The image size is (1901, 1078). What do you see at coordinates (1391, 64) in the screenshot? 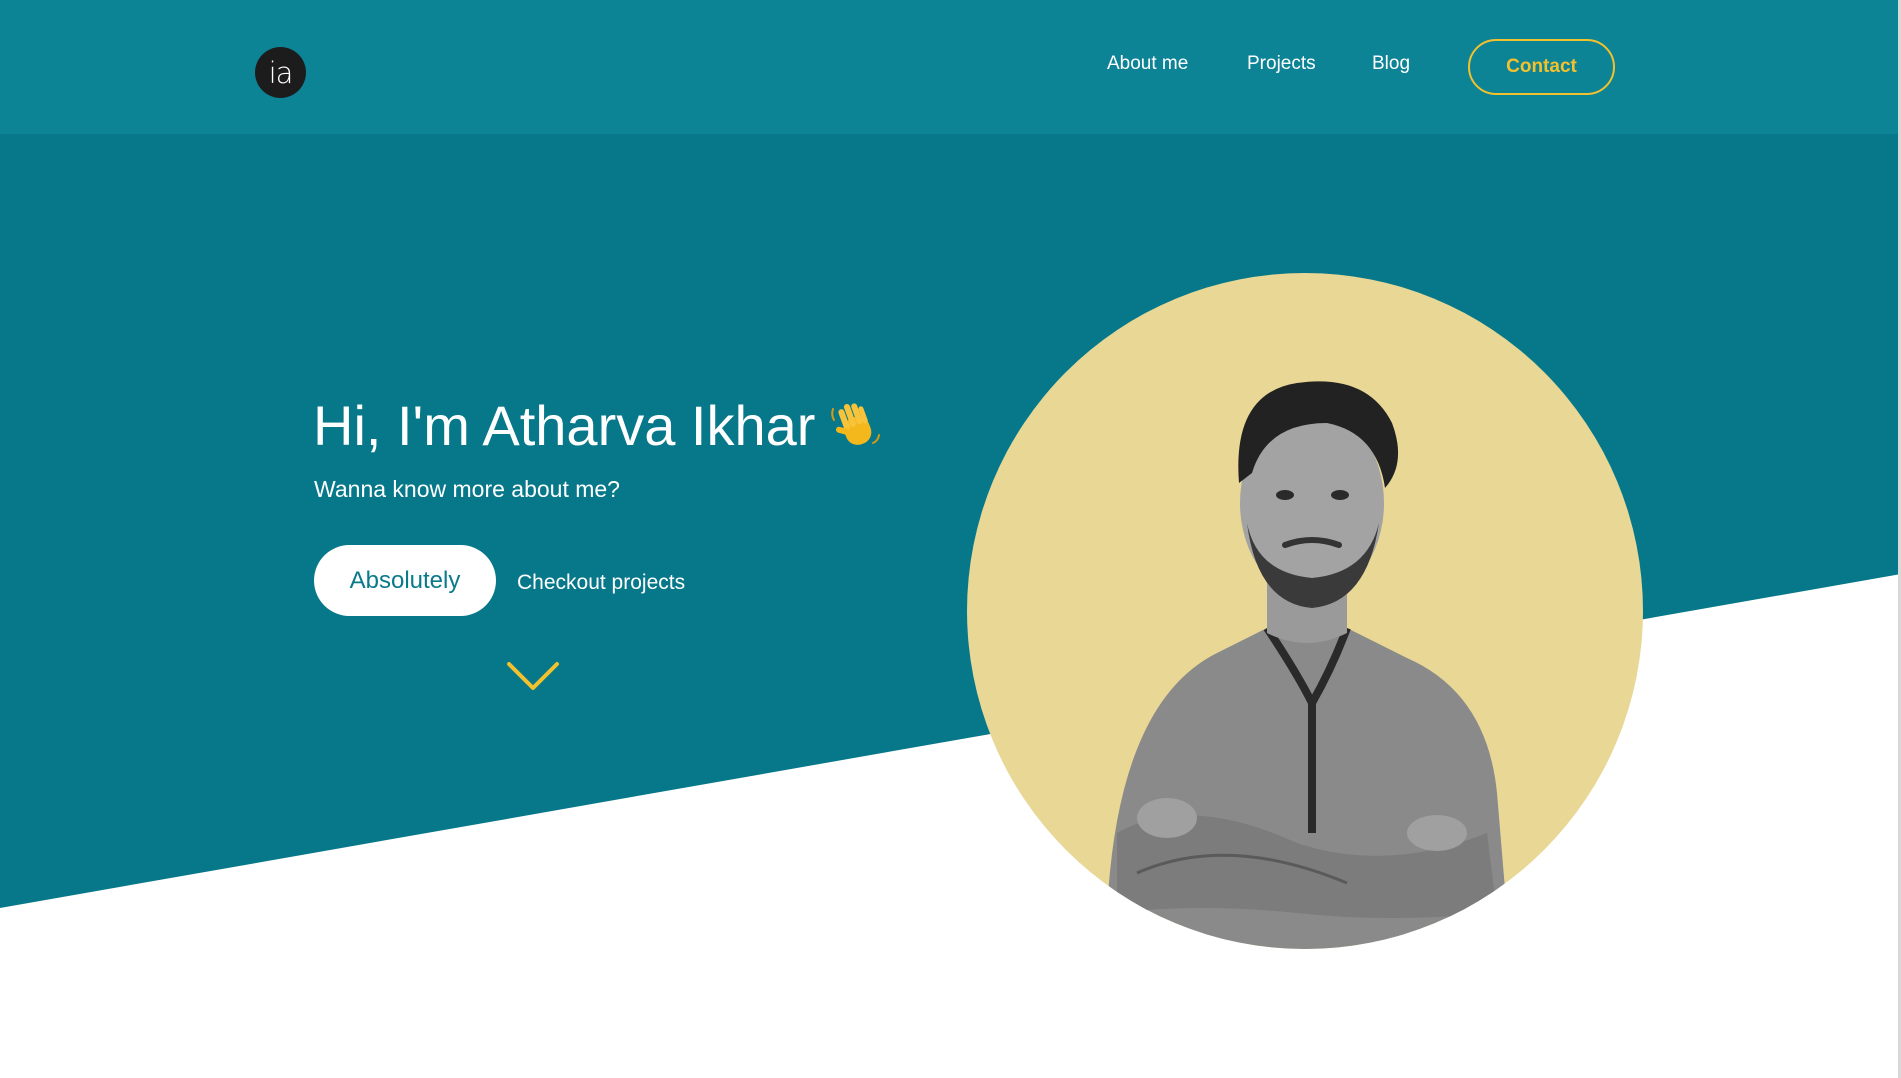
I see `nav-link-blog: Blog` at bounding box center [1391, 64].